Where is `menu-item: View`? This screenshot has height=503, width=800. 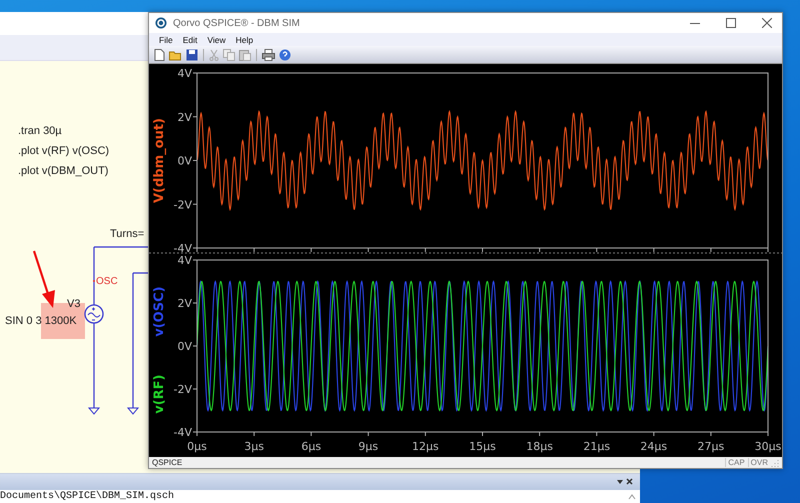 menu-item: View is located at coordinates (216, 39).